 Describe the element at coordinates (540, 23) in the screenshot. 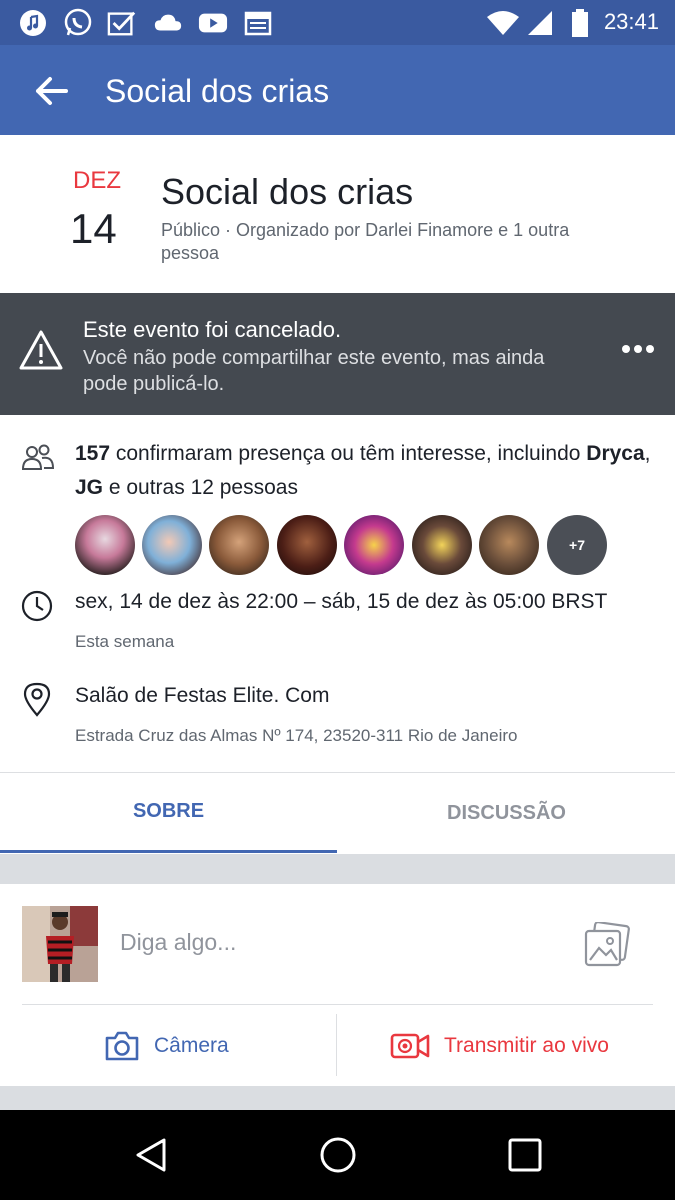

I see `signal-icon` at that location.